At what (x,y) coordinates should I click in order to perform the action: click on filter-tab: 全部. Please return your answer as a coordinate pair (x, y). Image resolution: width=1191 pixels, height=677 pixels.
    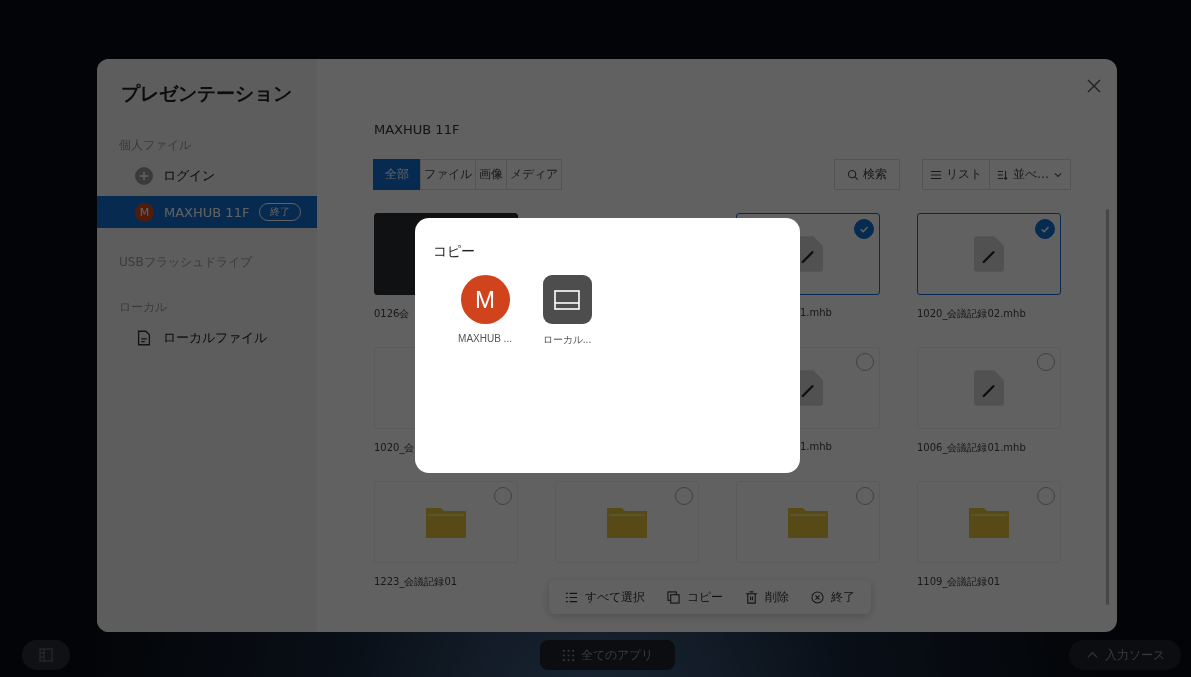
    Looking at the image, I should click on (397, 174).